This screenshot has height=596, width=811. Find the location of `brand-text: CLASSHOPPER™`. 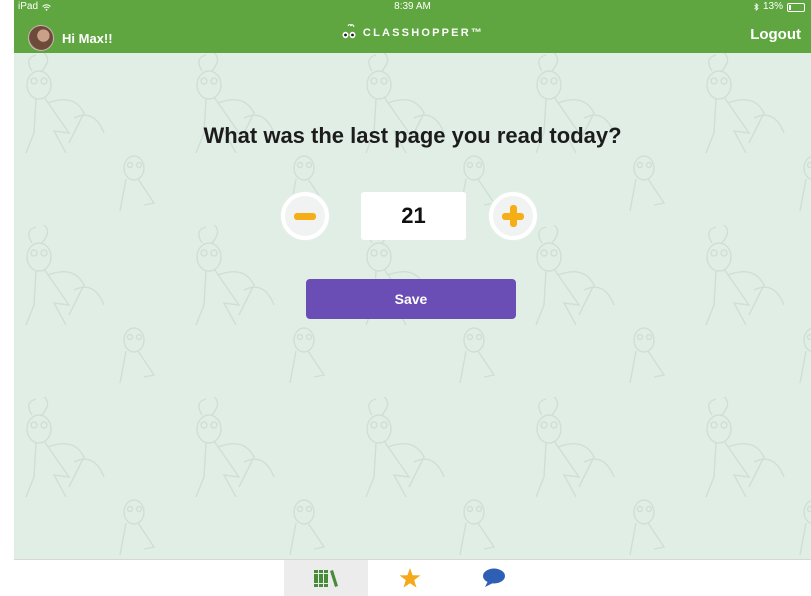

brand-text: CLASSHOPPER™ is located at coordinates (423, 33).